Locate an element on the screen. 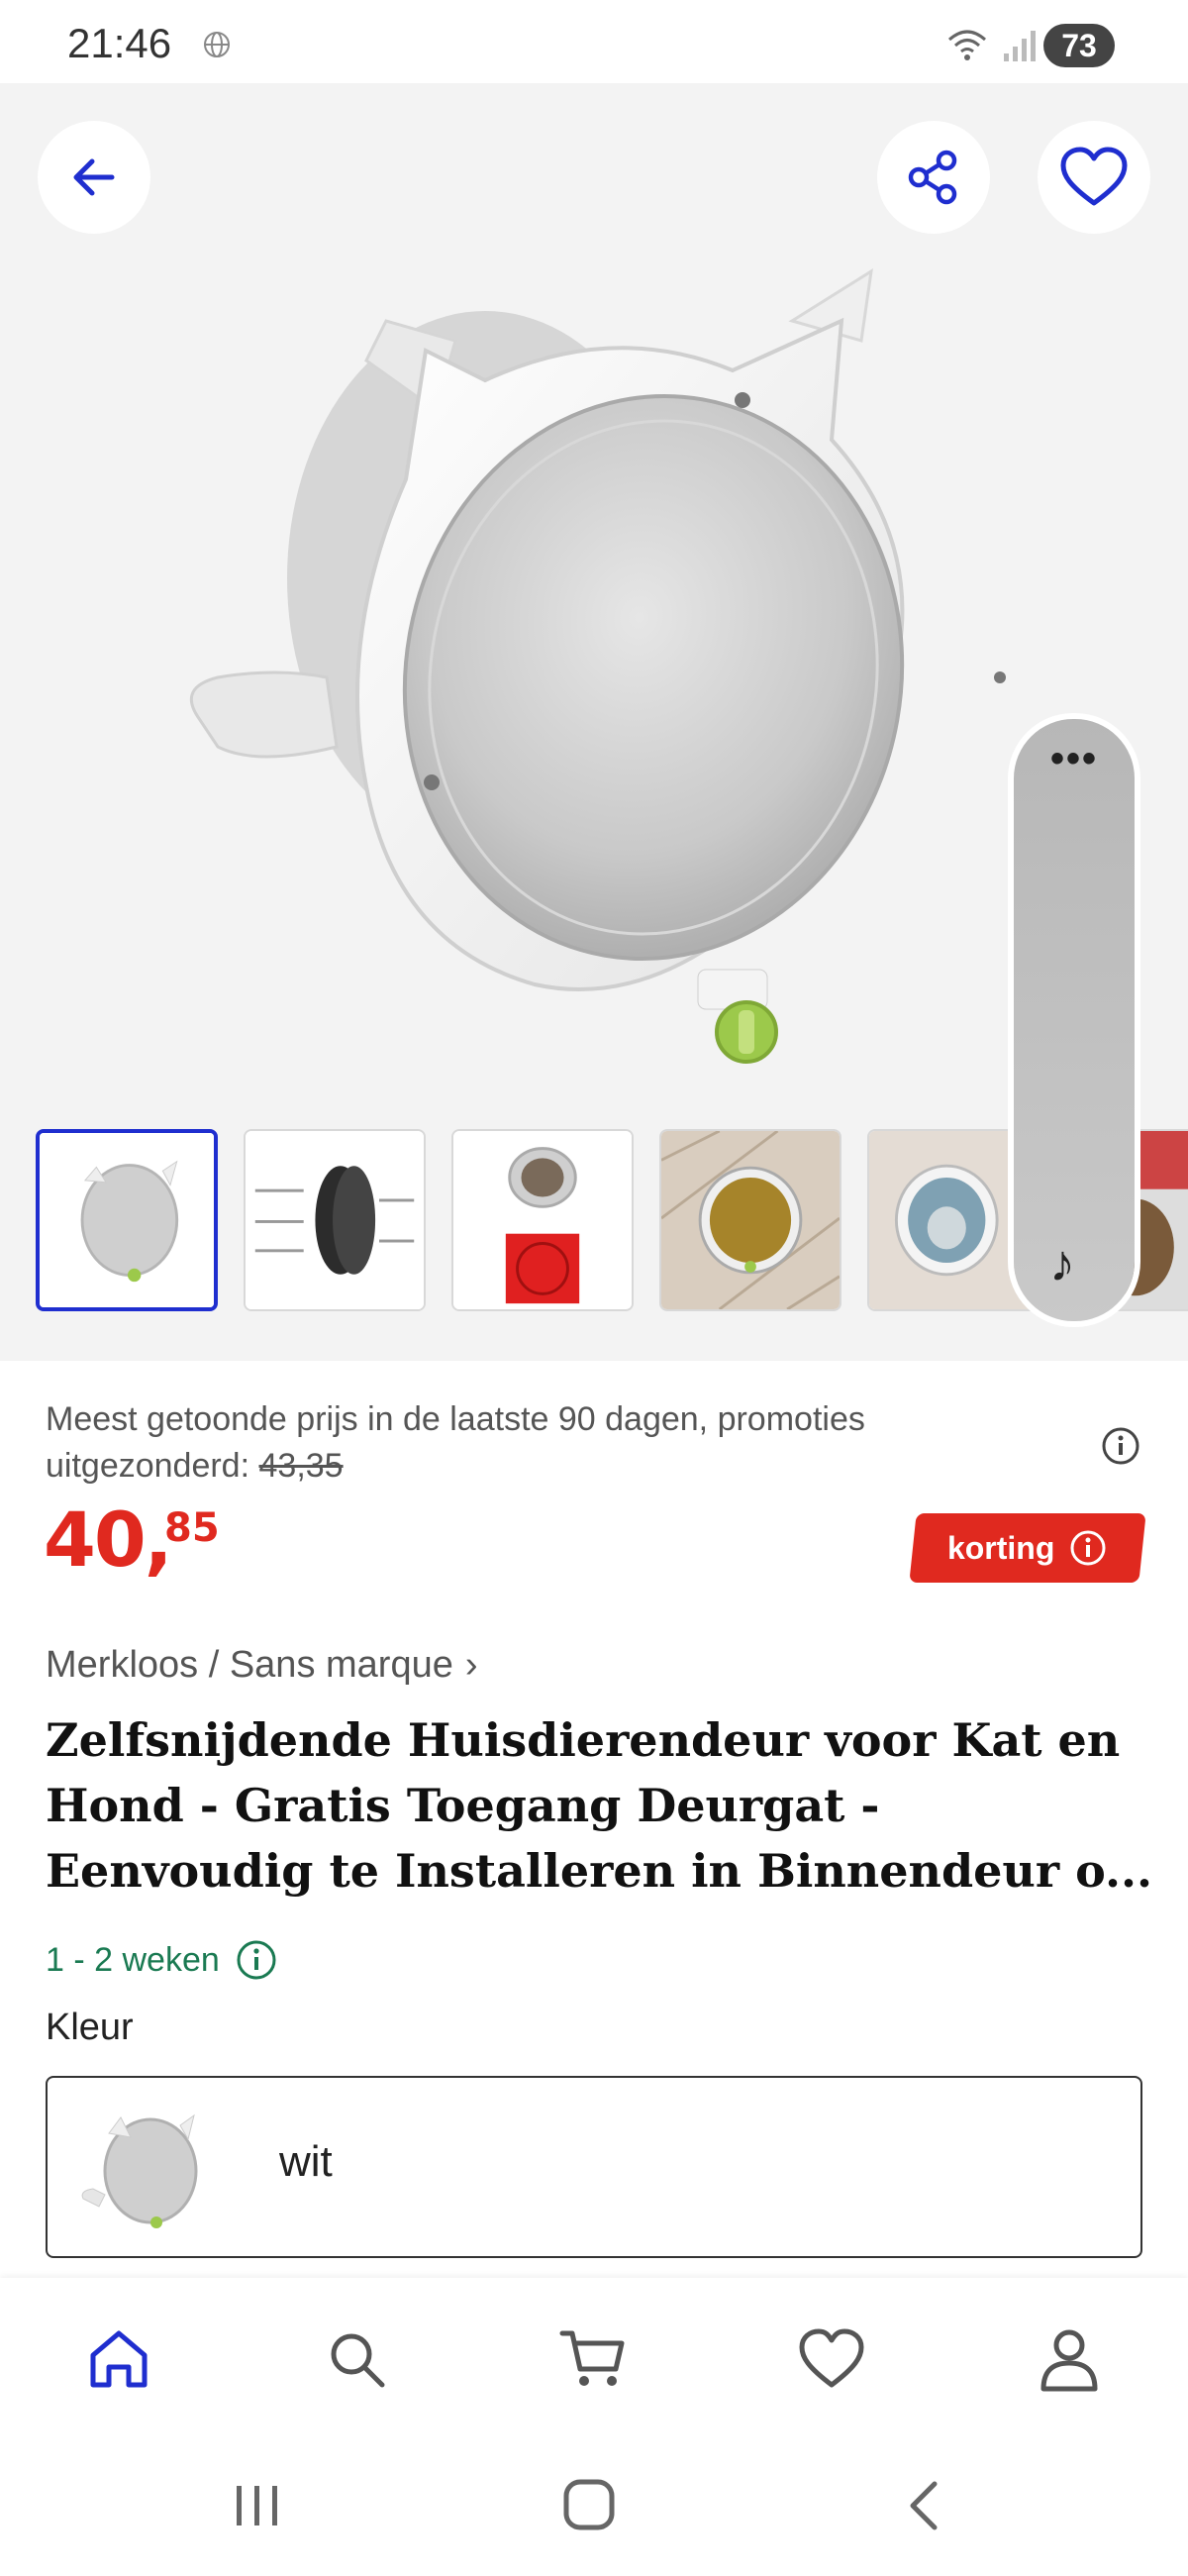 The image size is (1188, 2576). recent-apps-icon is located at coordinates (257, 2505).